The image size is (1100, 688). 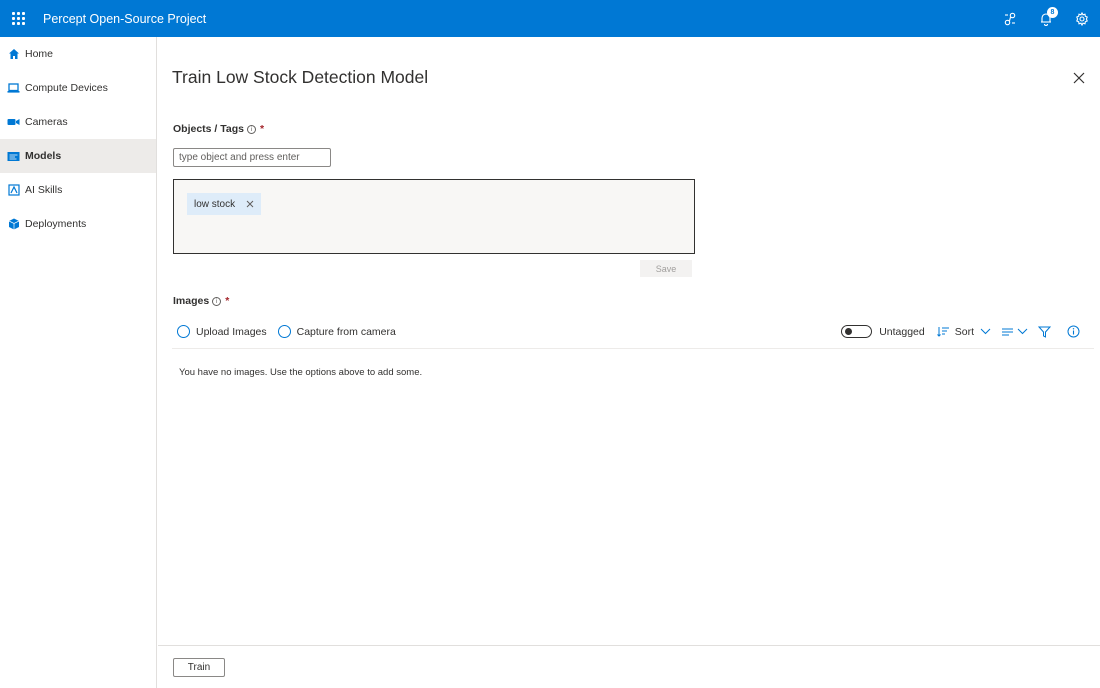 I want to click on sidebar-item-cameras: Cameras, so click(x=78, y=122).